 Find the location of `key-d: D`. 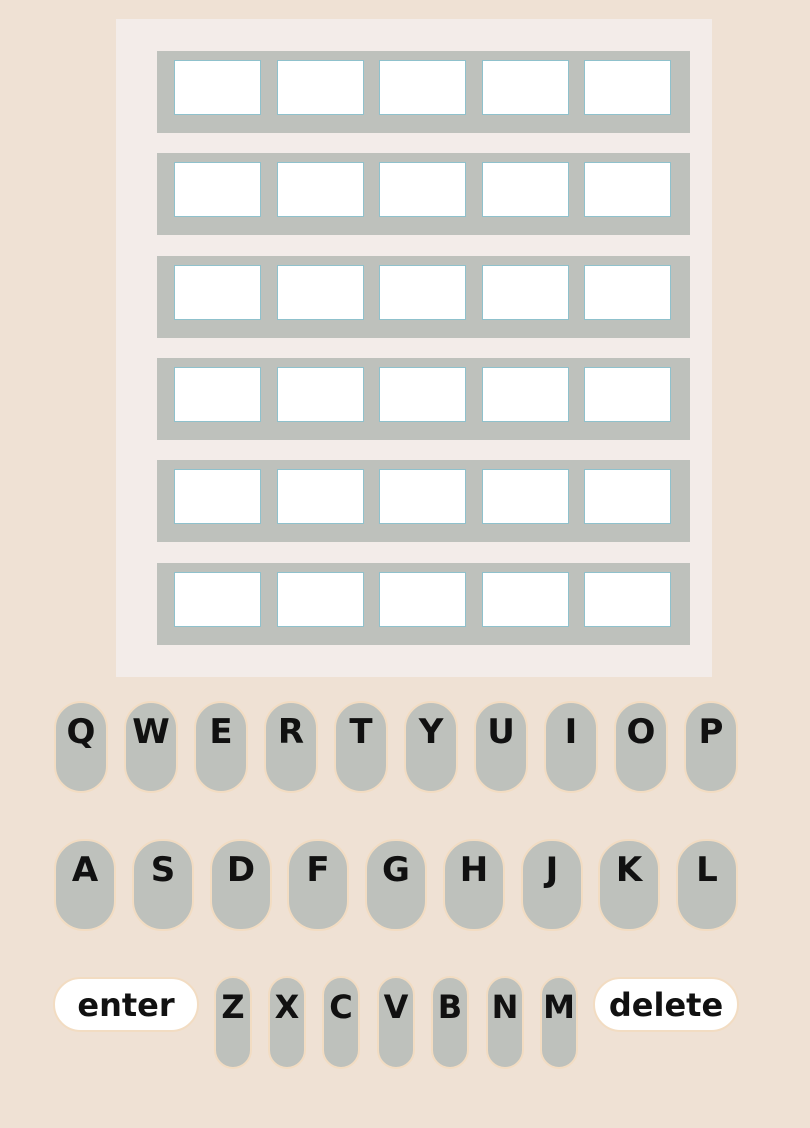

key-d: D is located at coordinates (241, 885).